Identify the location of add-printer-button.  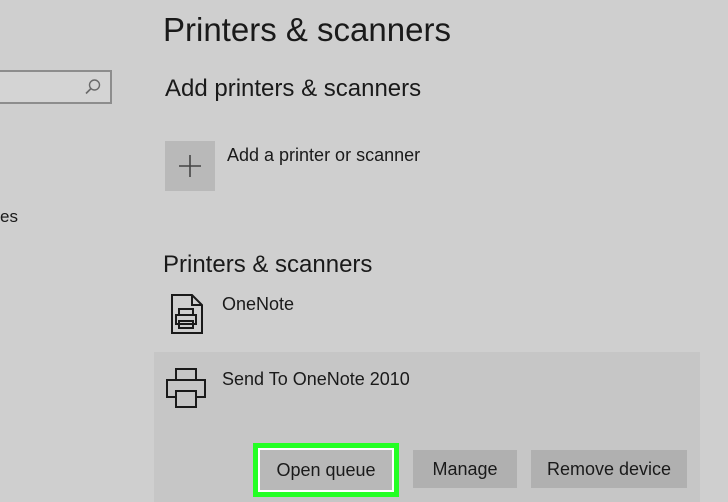
(190, 166).